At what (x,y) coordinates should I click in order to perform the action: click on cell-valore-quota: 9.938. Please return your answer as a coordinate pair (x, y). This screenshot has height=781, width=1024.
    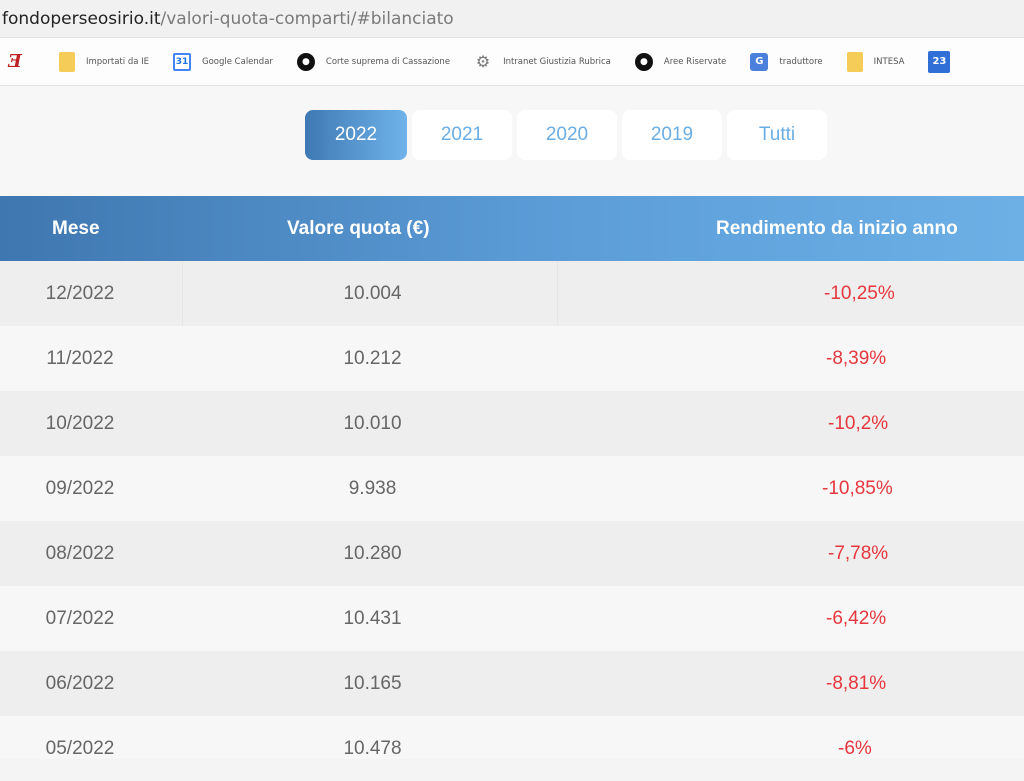
    Looking at the image, I should click on (372, 488).